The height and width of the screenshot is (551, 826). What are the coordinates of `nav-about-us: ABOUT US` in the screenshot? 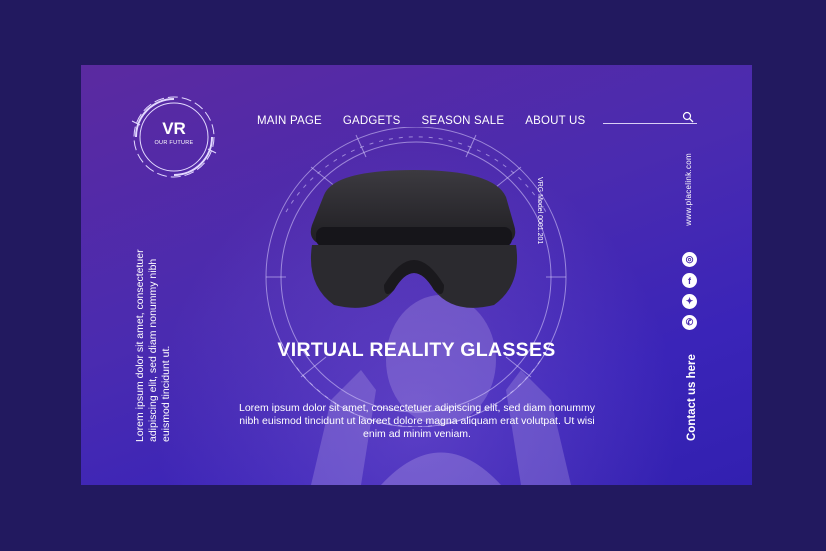 It's located at (555, 121).